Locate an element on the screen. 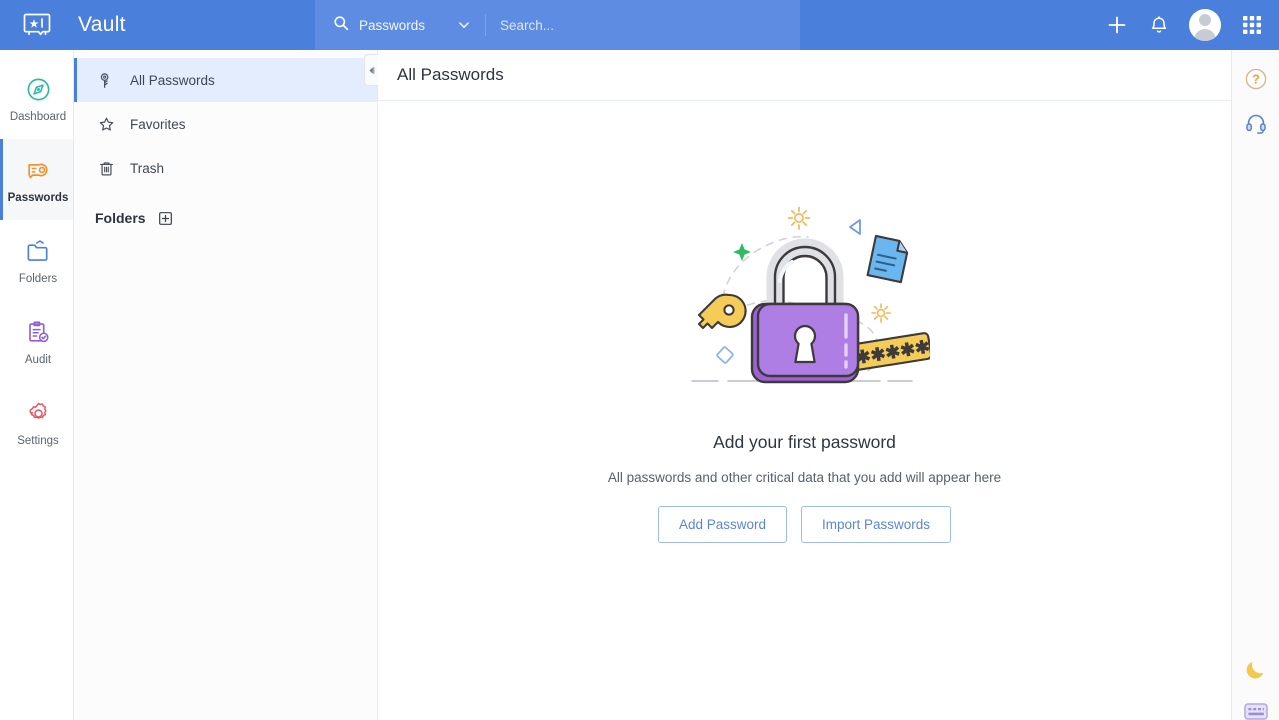  search-scope-label: Passwords is located at coordinates (392, 25).